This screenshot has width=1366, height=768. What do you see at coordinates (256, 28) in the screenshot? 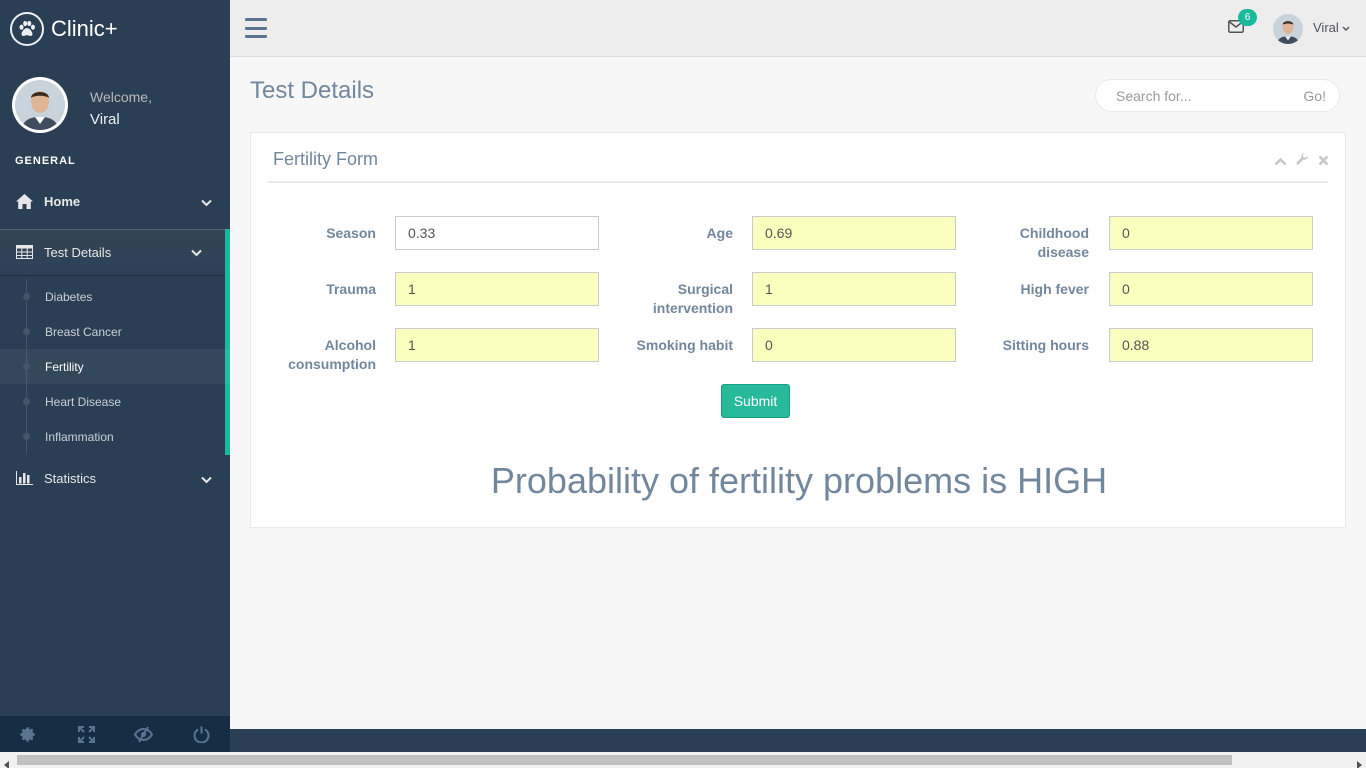
I see `menu-icon` at bounding box center [256, 28].